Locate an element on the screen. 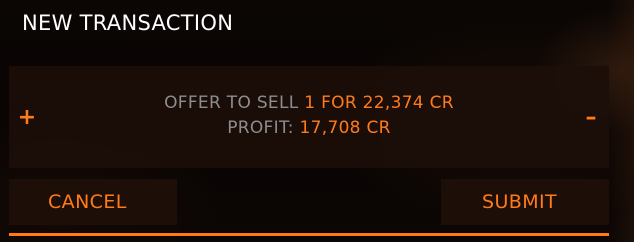 This screenshot has width=634, height=242. dialog-title: NEW TRANSACTION is located at coordinates (128, 23).